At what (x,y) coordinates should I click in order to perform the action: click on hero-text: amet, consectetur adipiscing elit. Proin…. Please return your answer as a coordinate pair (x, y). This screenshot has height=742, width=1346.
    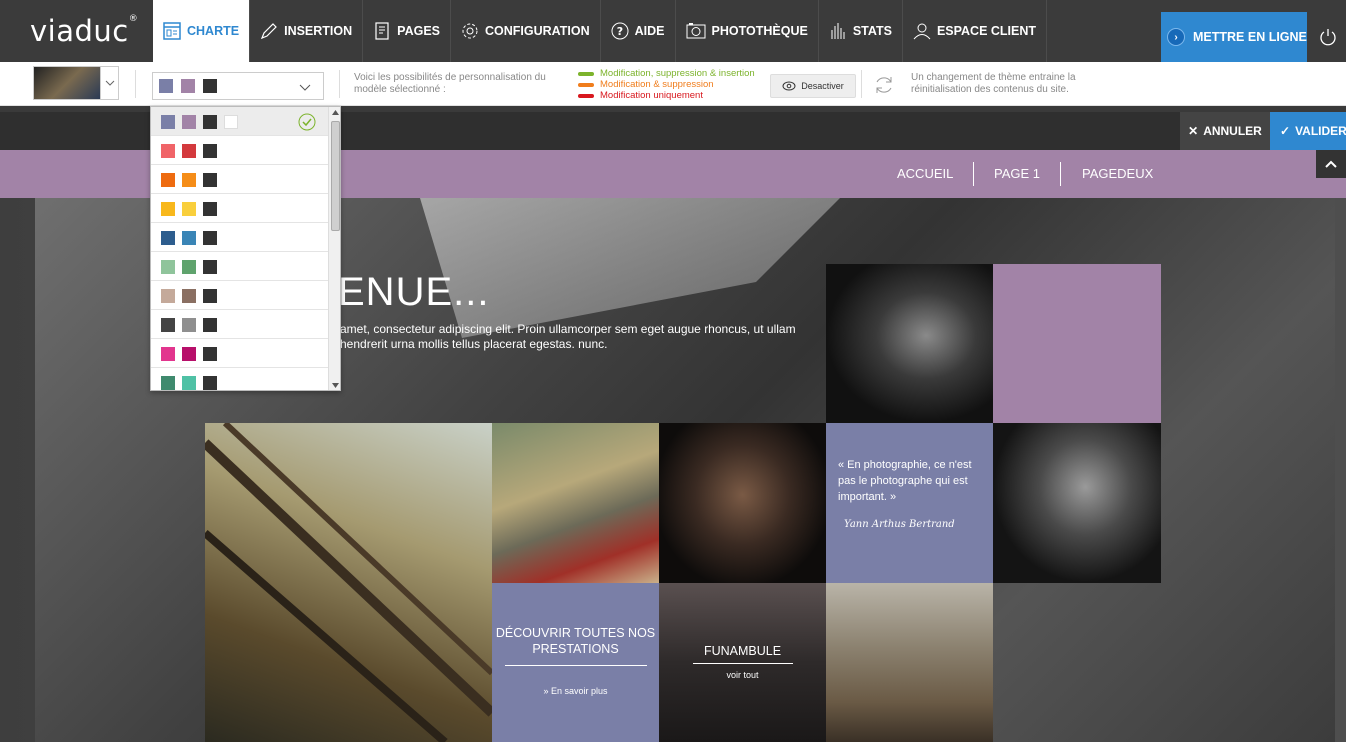
    Looking at the image, I should click on (568, 336).